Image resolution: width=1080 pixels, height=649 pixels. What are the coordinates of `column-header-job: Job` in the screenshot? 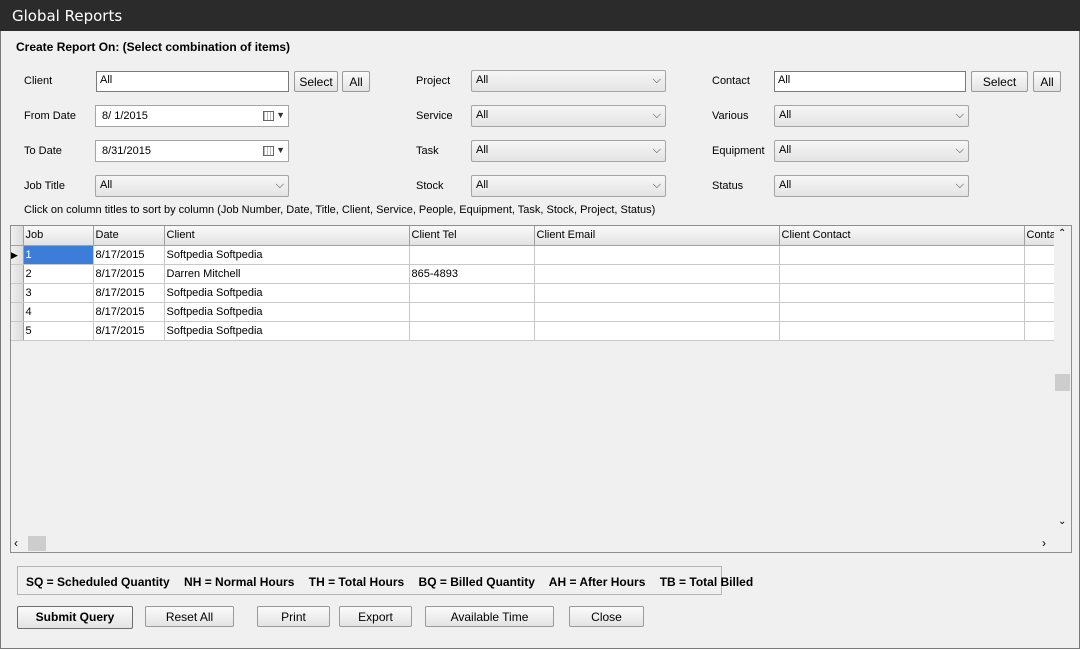 It's located at (58, 236).